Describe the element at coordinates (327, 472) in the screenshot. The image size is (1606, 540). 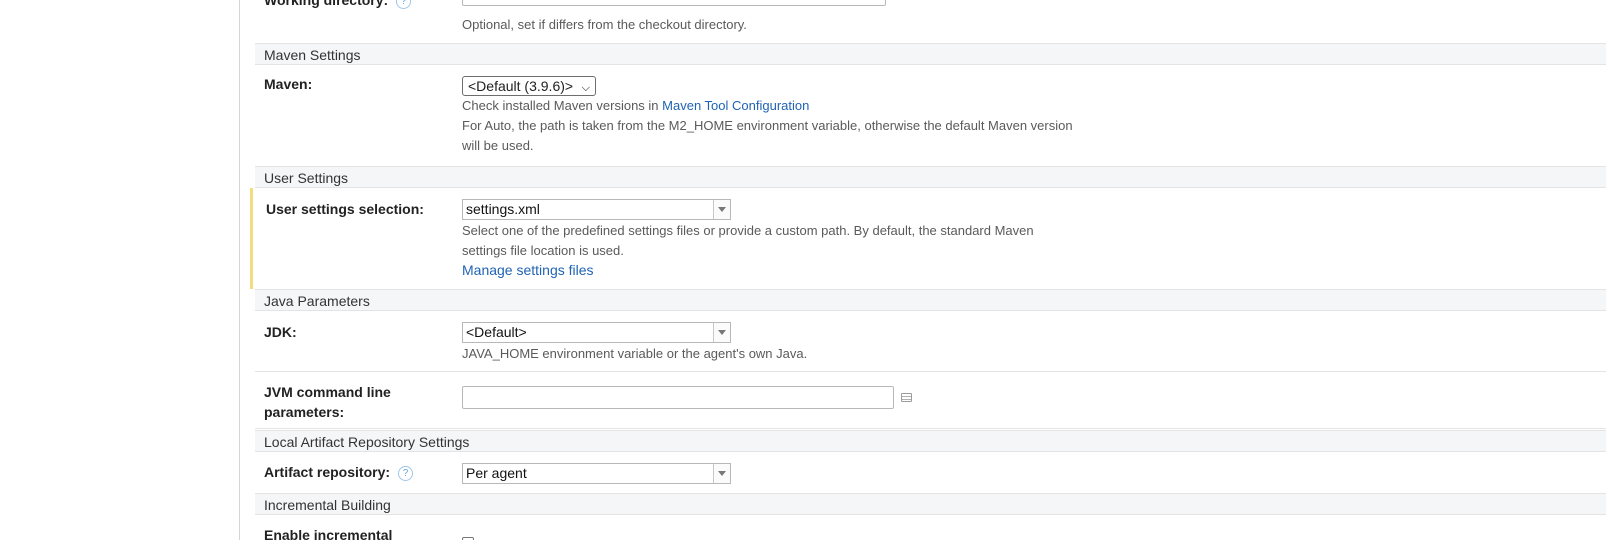
I see `artifact-repository-label-text: Artifact repository:` at that location.